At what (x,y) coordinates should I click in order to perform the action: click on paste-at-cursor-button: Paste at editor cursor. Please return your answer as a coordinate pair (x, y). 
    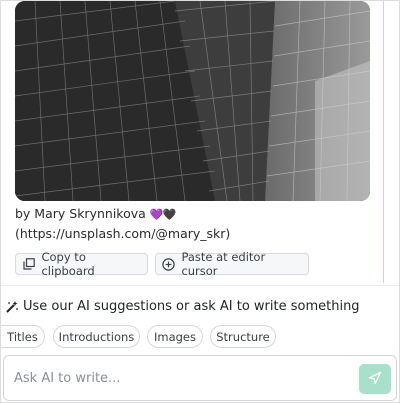
    Looking at the image, I should click on (232, 264).